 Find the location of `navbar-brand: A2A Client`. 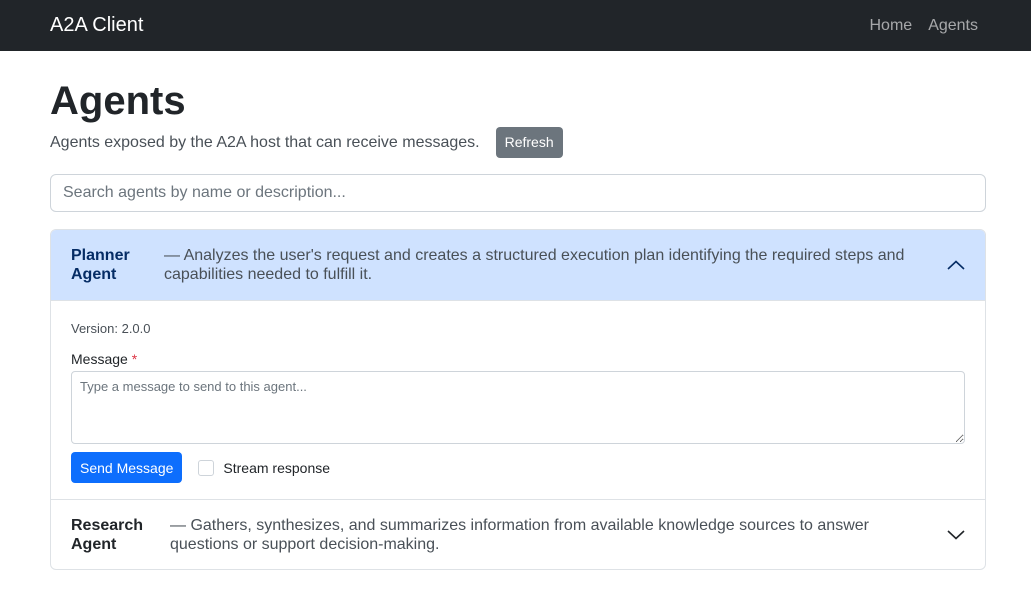

navbar-brand: A2A Client is located at coordinates (96, 25).